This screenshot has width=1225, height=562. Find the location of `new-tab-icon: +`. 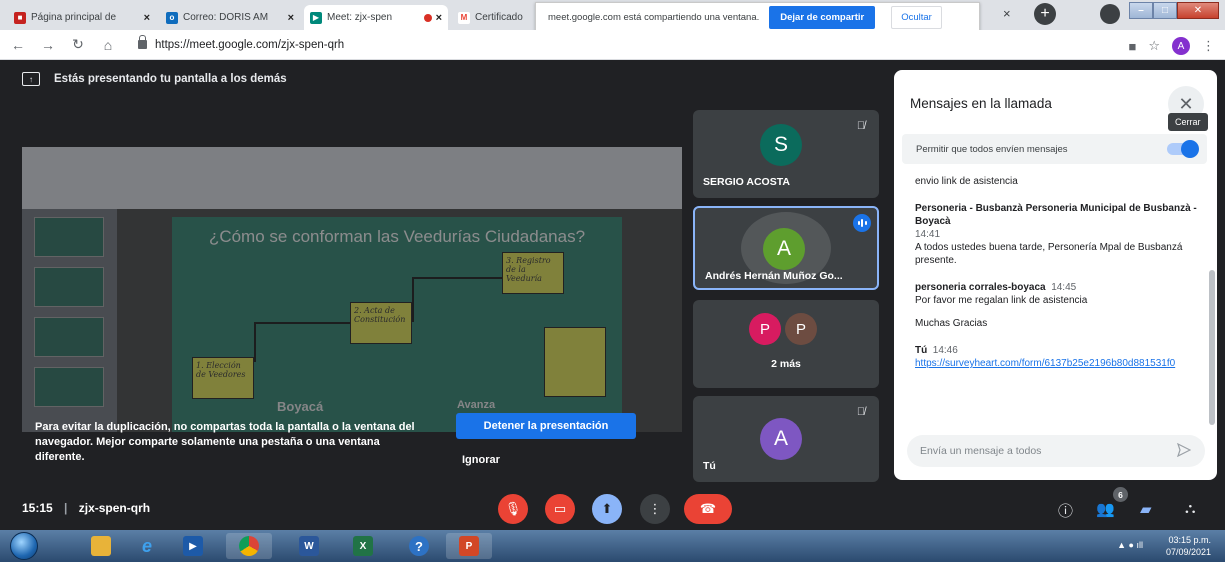

new-tab-icon: + is located at coordinates (1045, 14).